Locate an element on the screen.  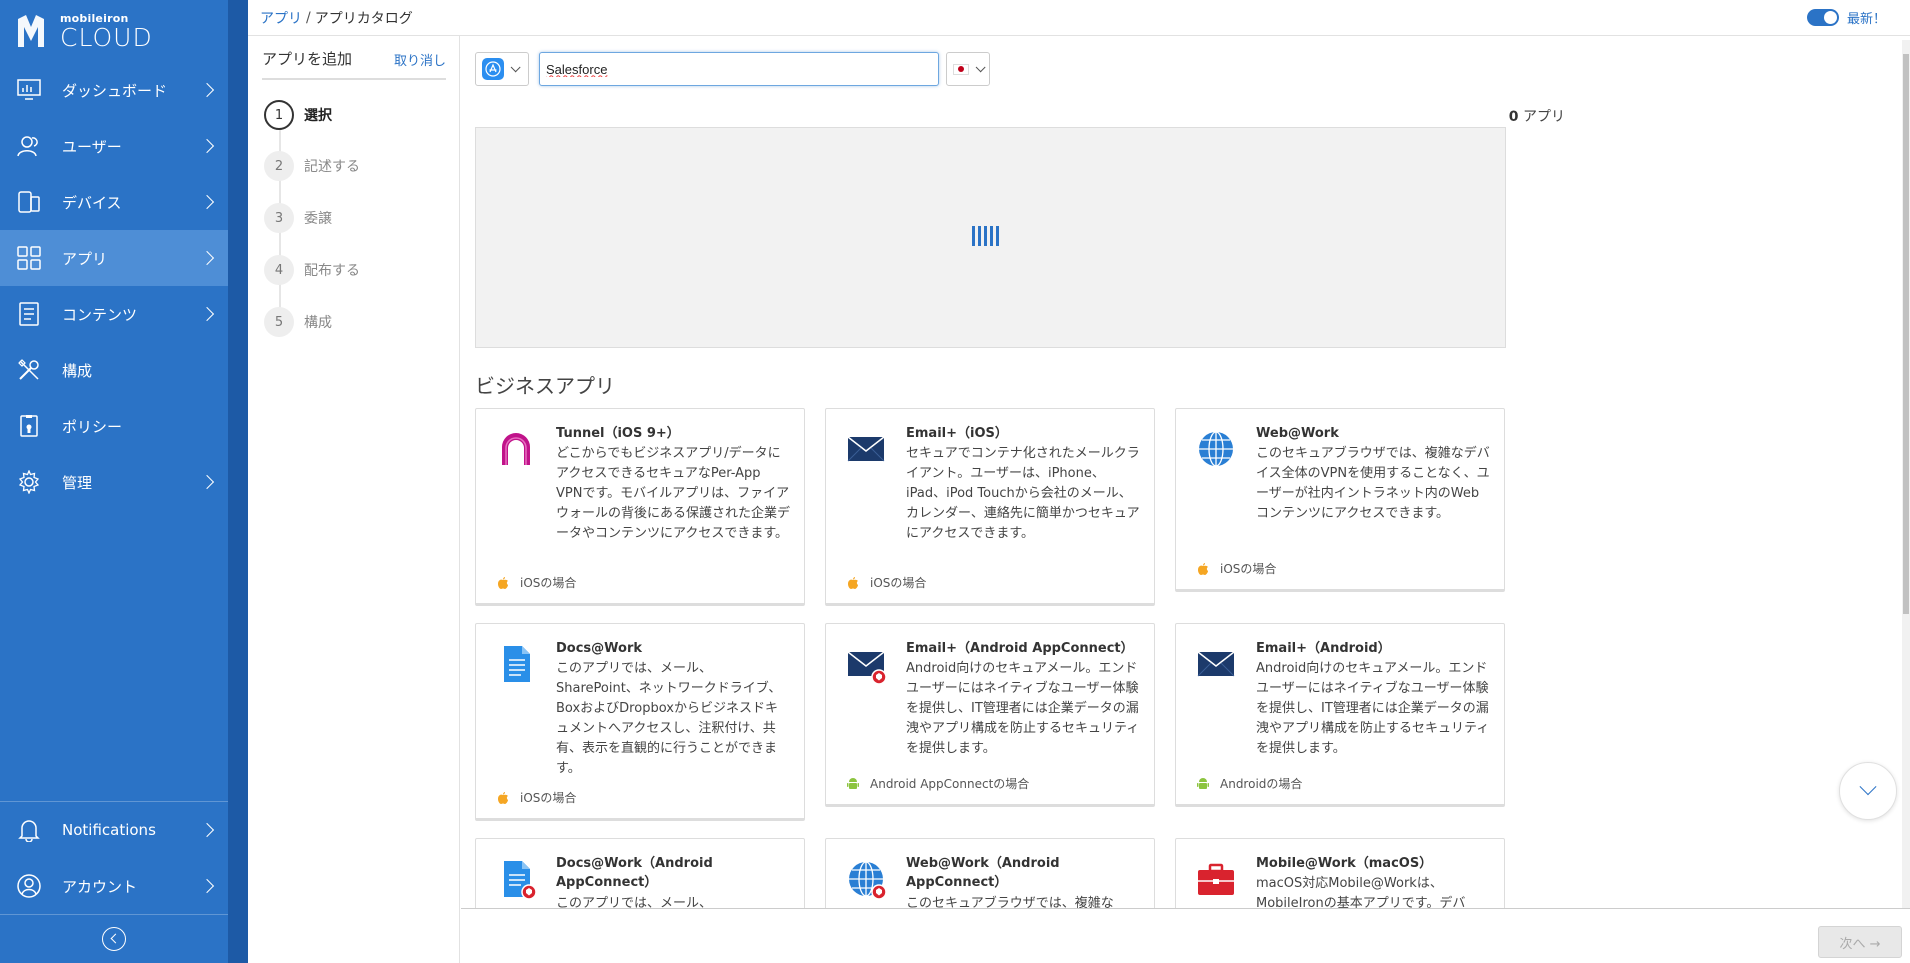
step-select: 1 選択 is located at coordinates (298, 115).